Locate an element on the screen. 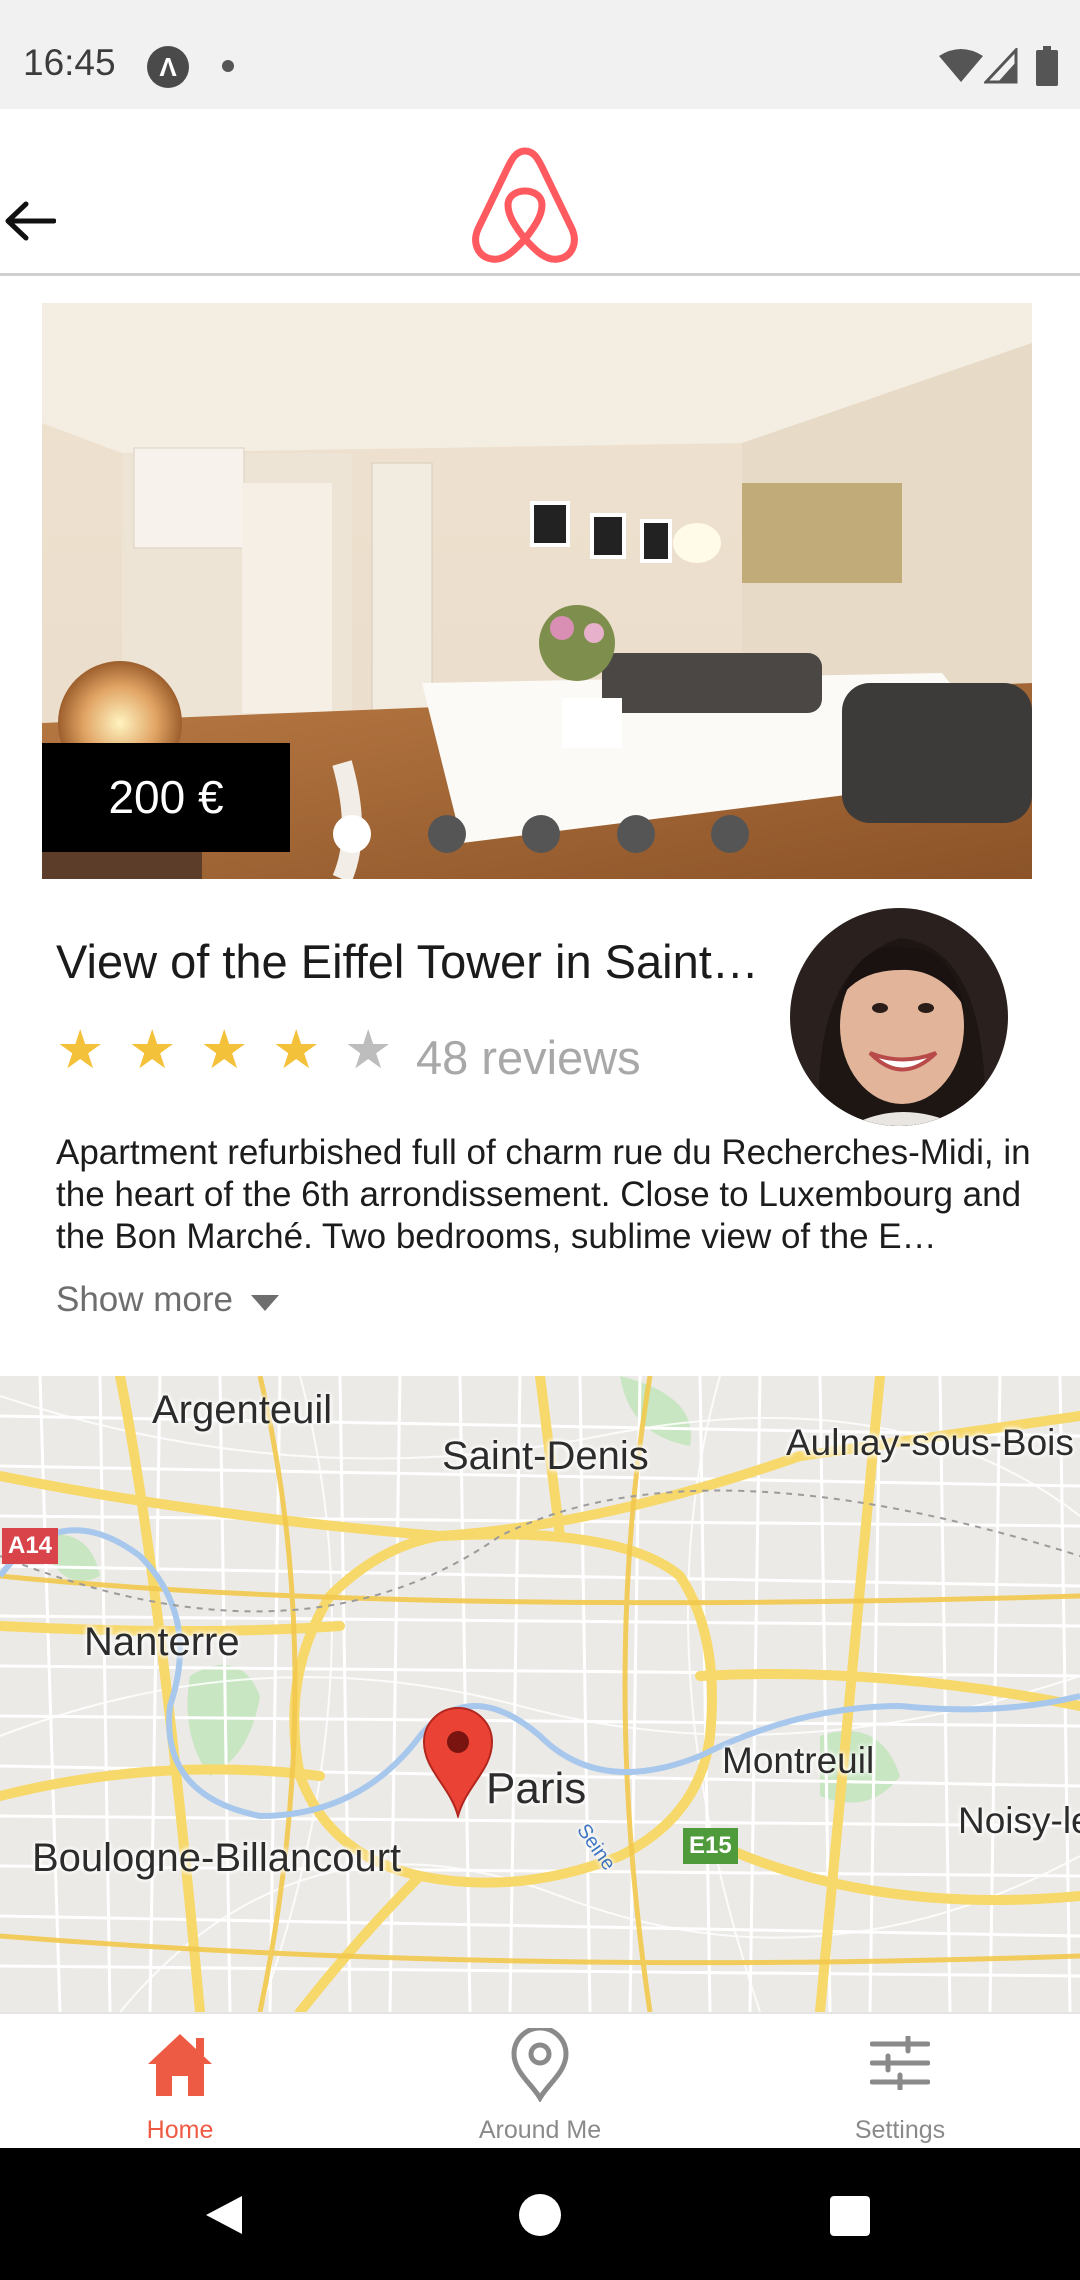  price-badge: 200 € is located at coordinates (166, 797).